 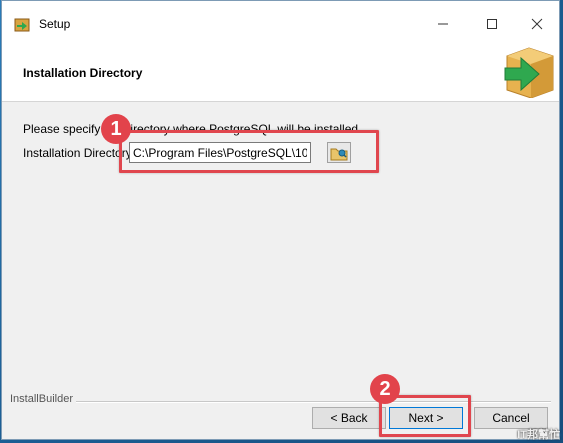 I want to click on page-title: Installation Directory, so click(x=83, y=73).